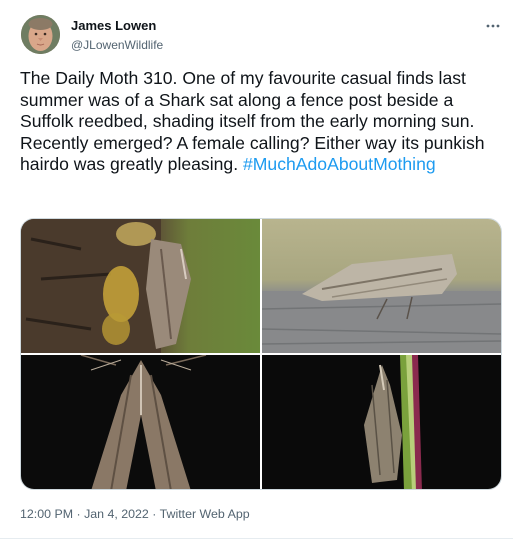 Image resolution: width=513 pixels, height=539 pixels. Describe the element at coordinates (205, 514) in the screenshot. I see `tweet-source: Twitter Web App` at that location.